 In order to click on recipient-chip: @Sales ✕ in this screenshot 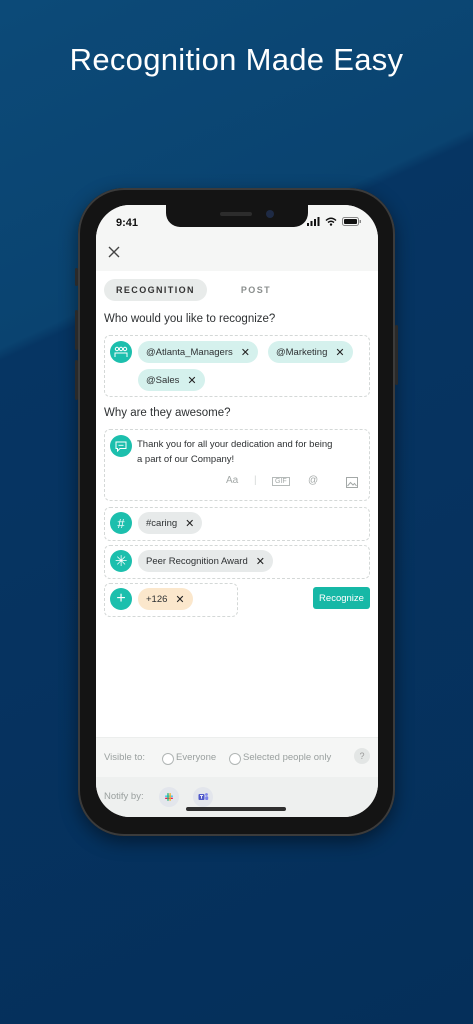, I will do `click(171, 380)`.